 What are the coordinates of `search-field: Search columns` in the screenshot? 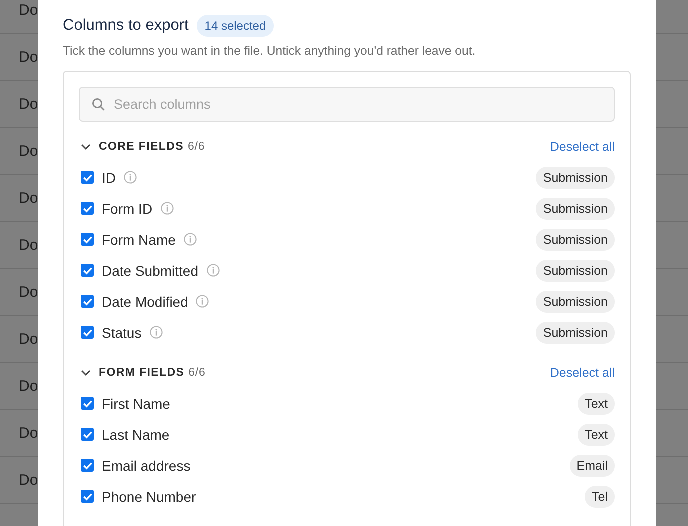 It's located at (347, 104).